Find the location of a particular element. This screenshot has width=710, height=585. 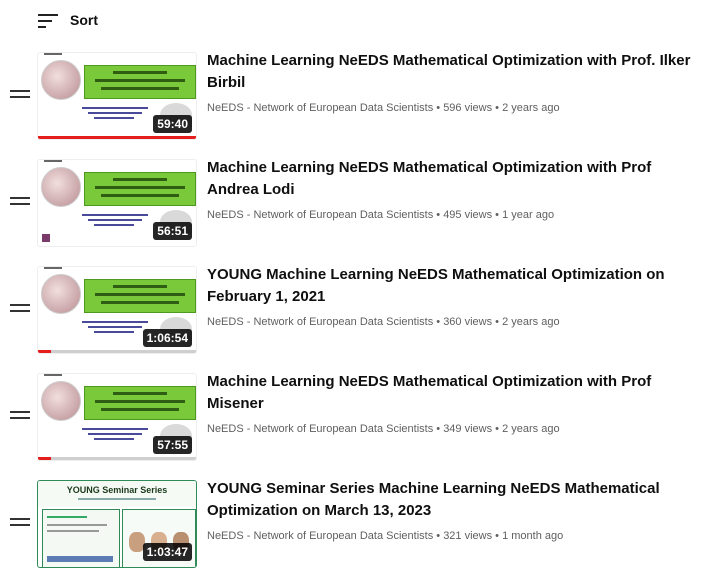

video-thumbnail: YOUNG Seminar Series 1:03:47 is located at coordinates (117, 524).